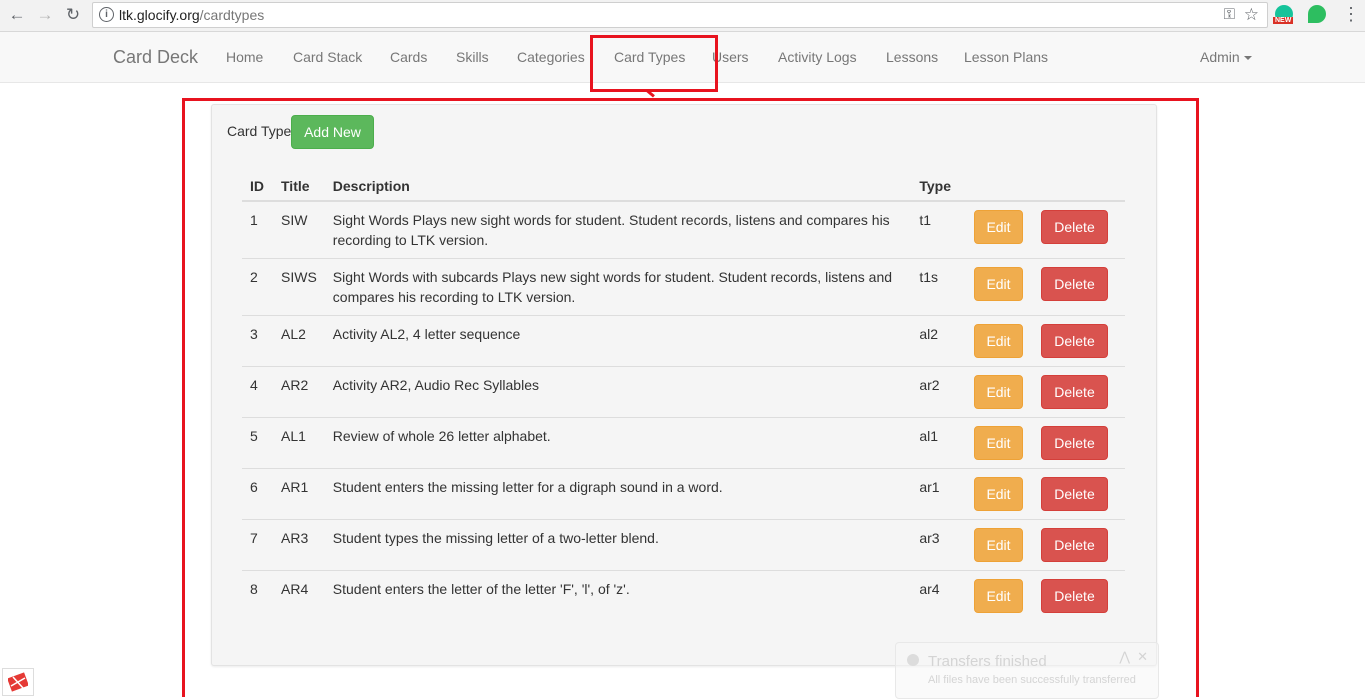  I want to click on info-circle-icon, so click(913, 660).